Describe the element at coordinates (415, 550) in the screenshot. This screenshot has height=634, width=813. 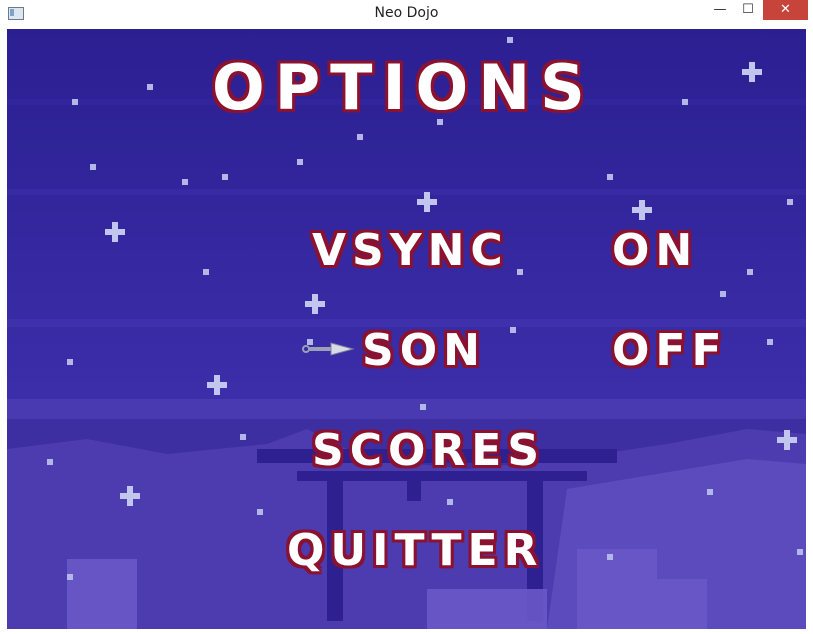
I see `menu-item-quitter: QUITTER` at that location.